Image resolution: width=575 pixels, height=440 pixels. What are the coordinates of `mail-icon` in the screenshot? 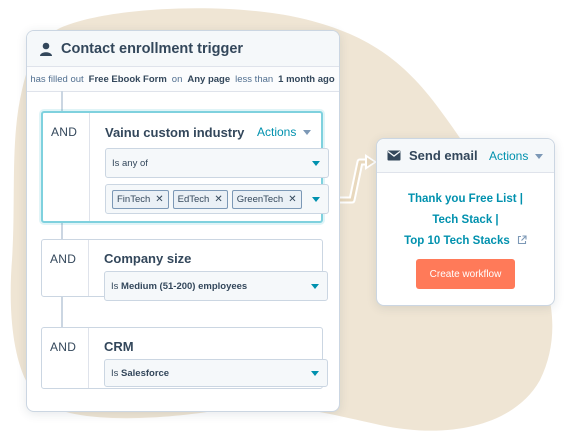 It's located at (394, 155).